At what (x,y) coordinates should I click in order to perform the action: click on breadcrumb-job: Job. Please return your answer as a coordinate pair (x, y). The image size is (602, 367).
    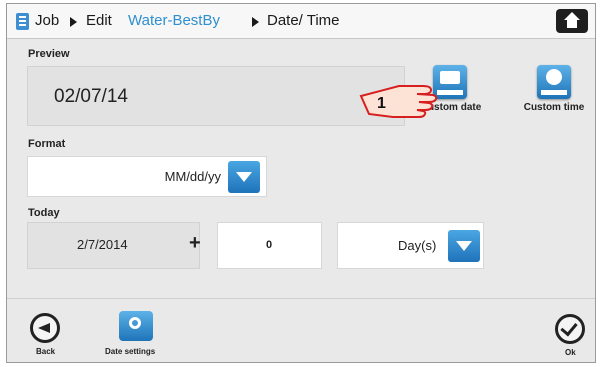
    Looking at the image, I should click on (47, 20).